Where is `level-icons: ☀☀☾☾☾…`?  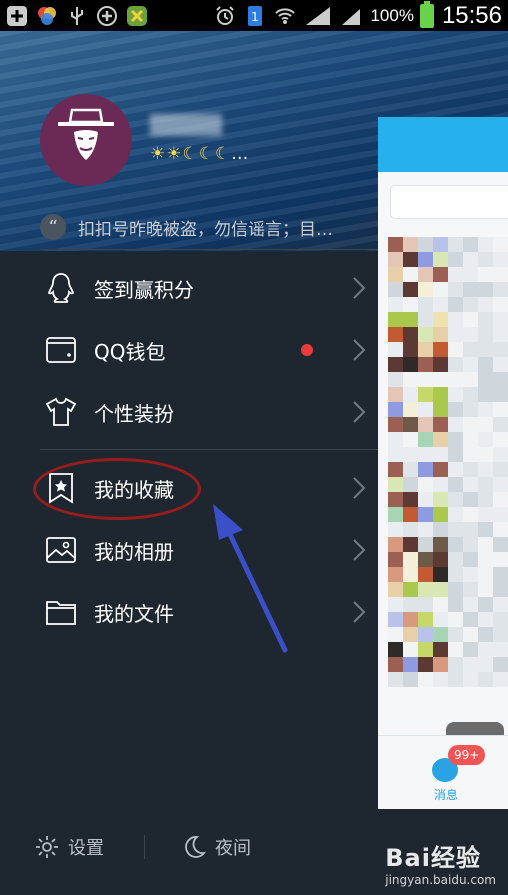
level-icons: ☀☀☾☾☾… is located at coordinates (199, 154).